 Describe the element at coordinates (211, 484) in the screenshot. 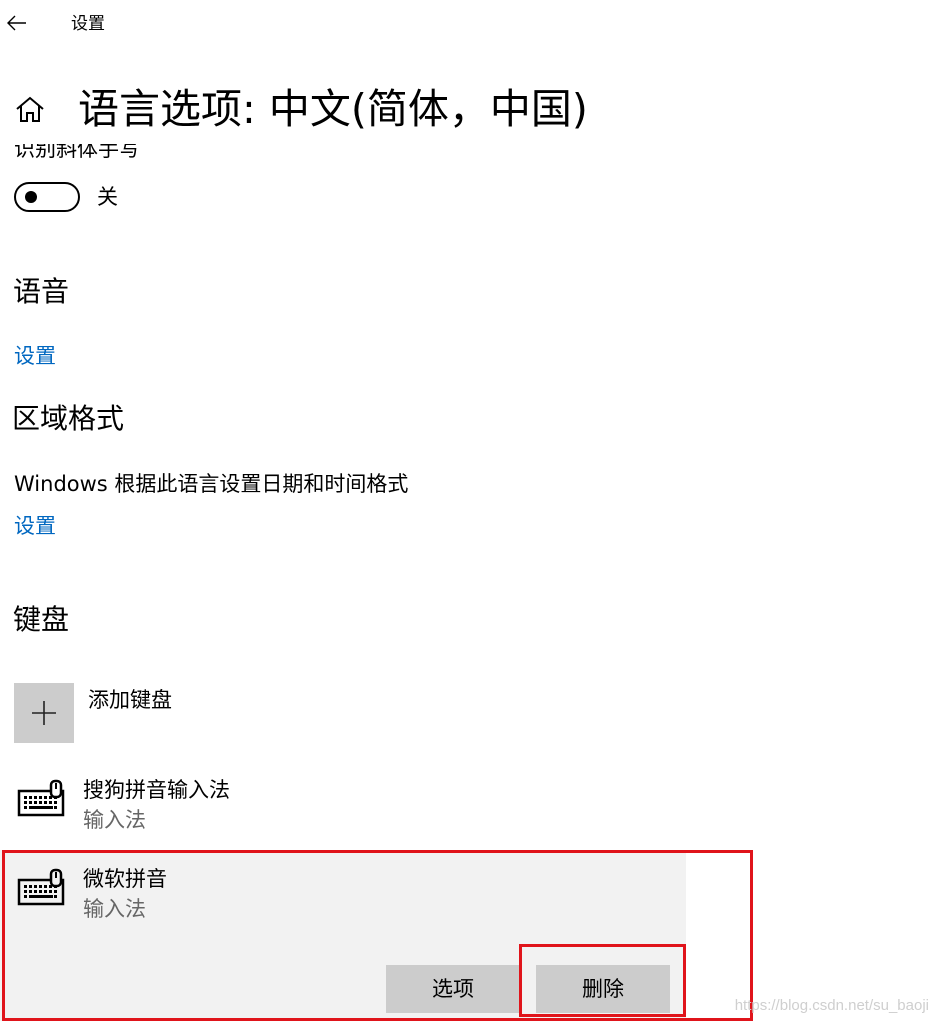

I see `region-format-description: Windows 根据此语言设置日期和时间格式` at that location.